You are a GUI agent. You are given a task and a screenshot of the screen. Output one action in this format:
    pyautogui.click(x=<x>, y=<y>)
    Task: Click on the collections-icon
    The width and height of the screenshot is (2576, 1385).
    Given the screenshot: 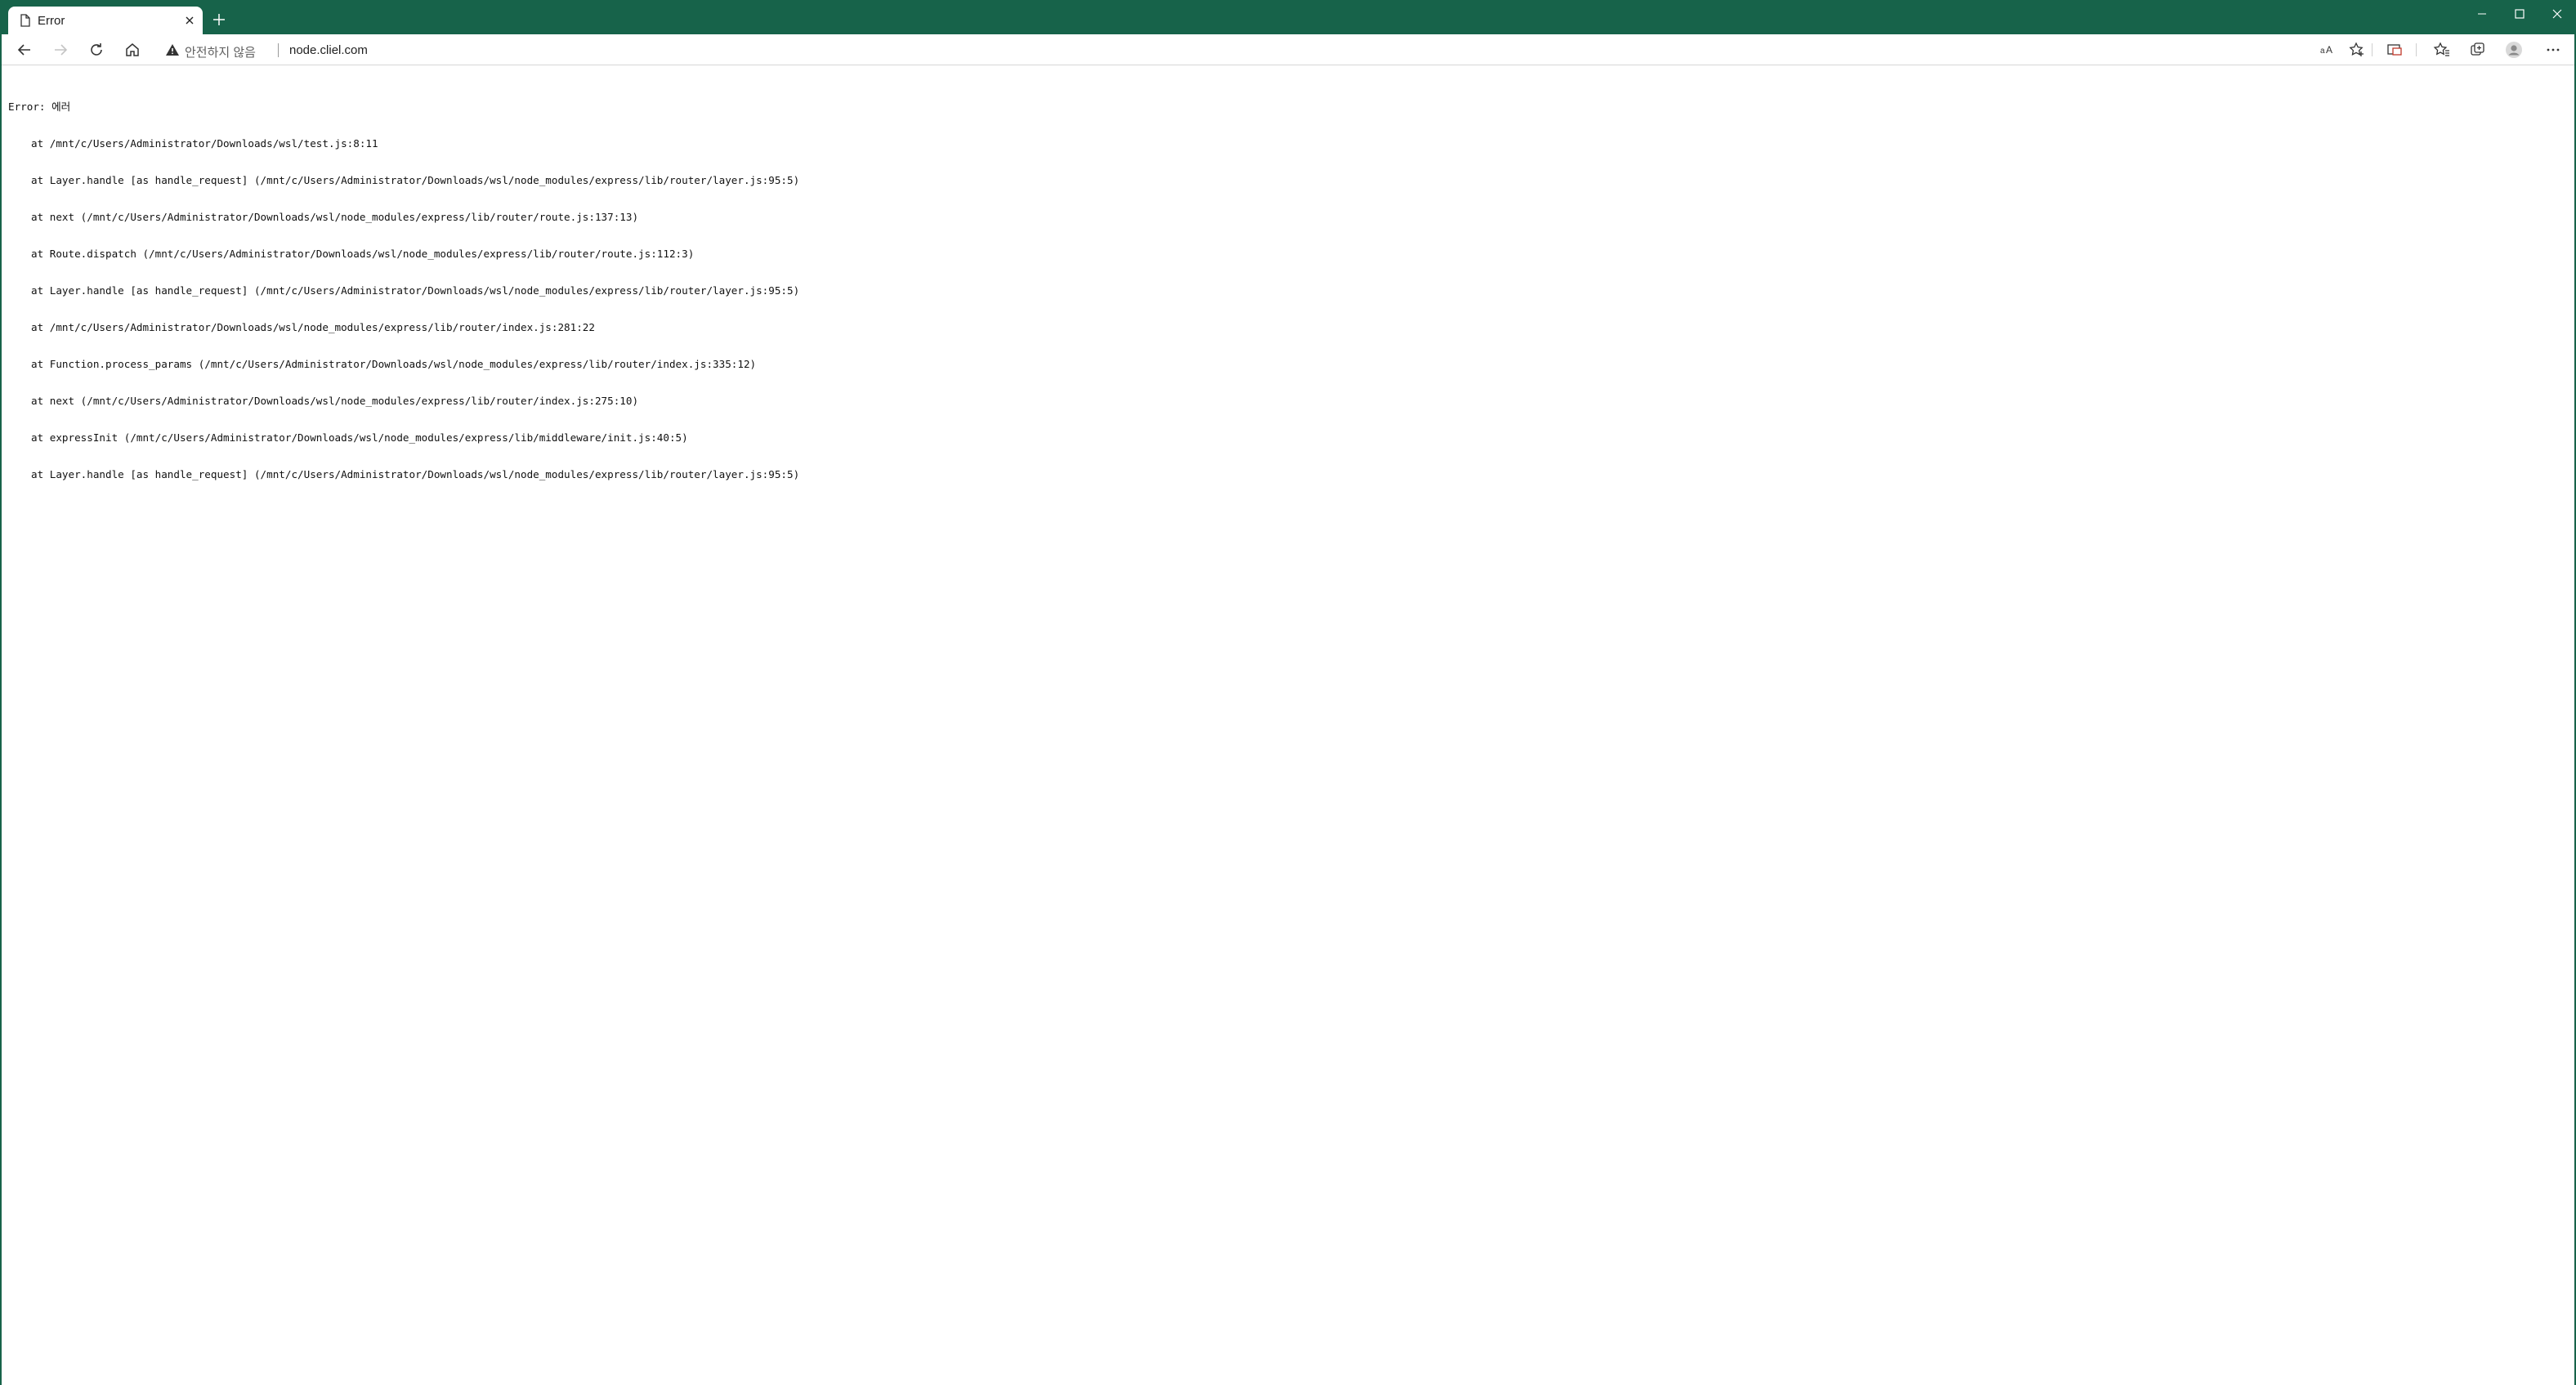 What is the action you would take?
    pyautogui.click(x=2477, y=49)
    